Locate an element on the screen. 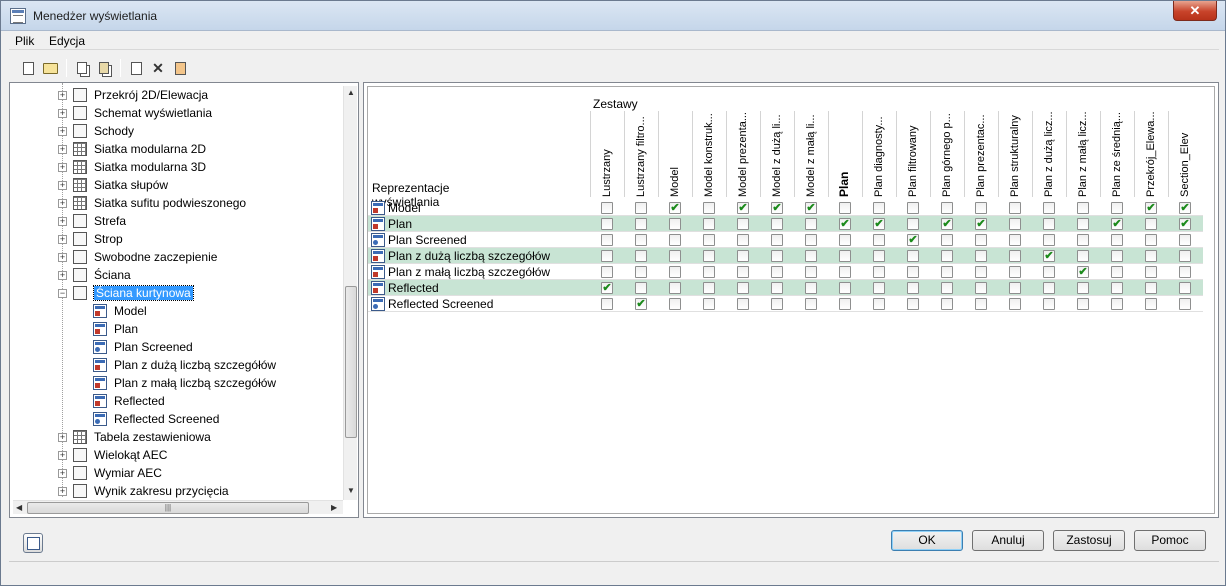 This screenshot has width=1226, height=586. title-bar: Menedżer wyświetlania ✕ is located at coordinates (613, 16).